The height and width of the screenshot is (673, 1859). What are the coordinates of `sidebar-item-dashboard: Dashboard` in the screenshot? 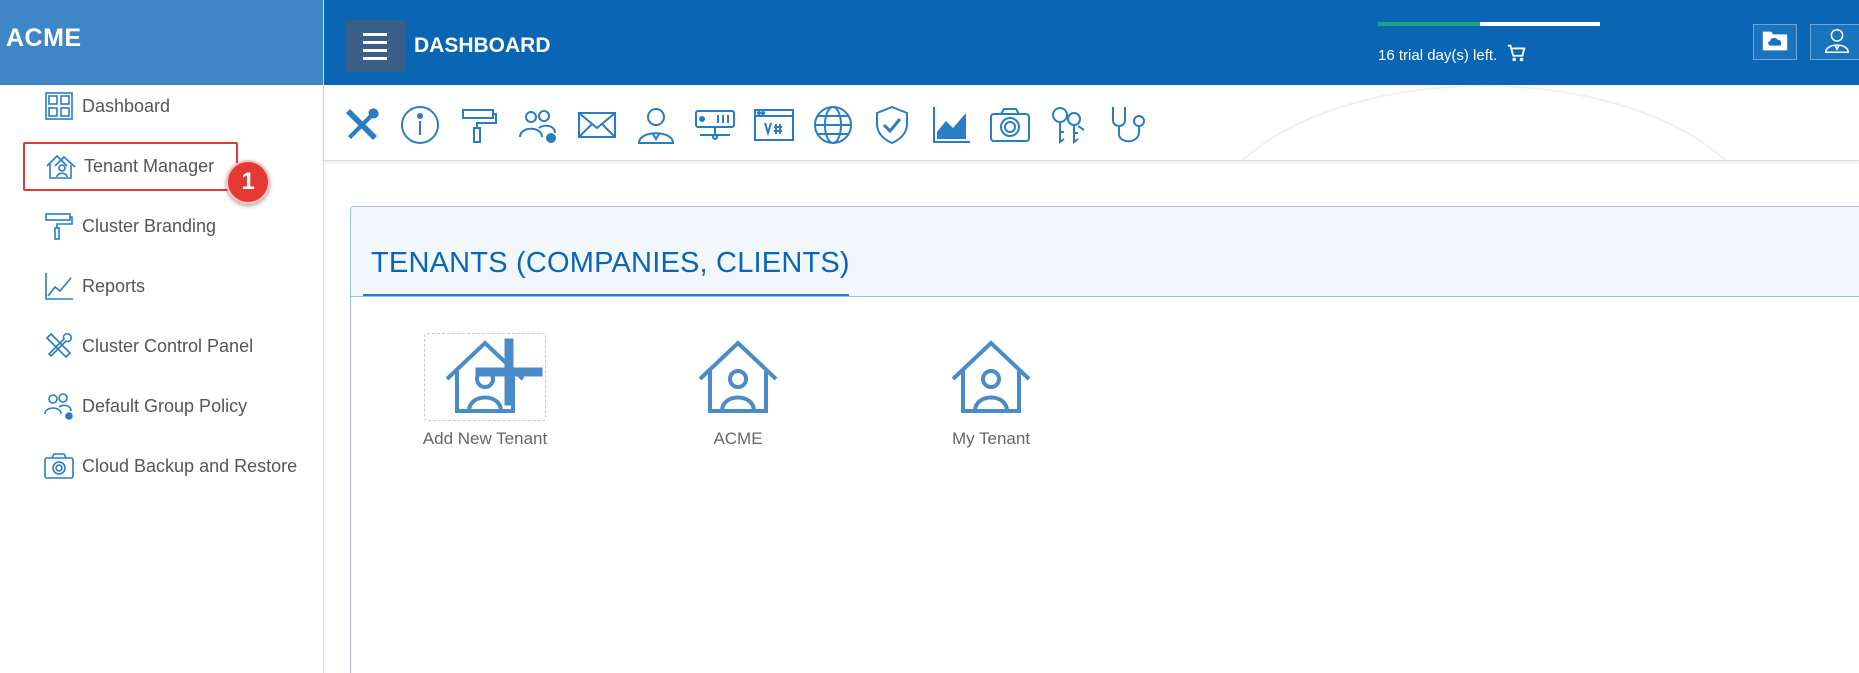 It's located at (106, 106).